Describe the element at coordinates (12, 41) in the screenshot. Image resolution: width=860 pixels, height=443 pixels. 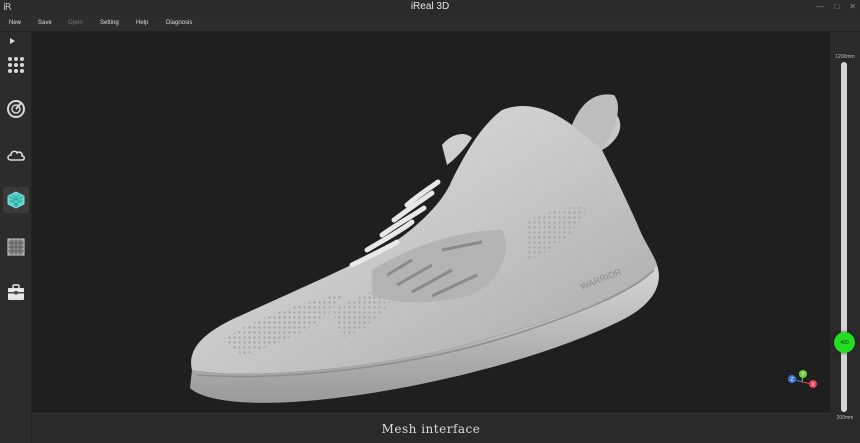
I see `sidebar-expand-icon` at that location.